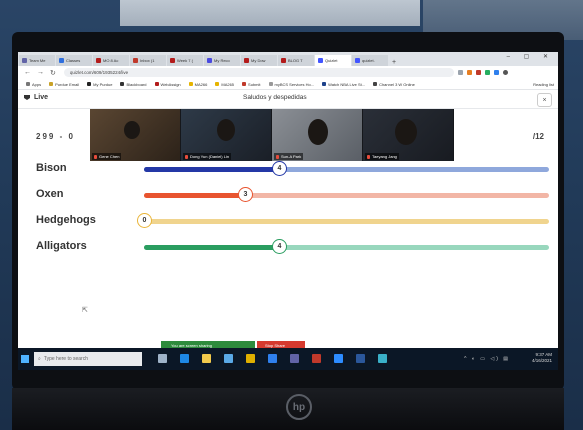 This screenshot has height=430, width=583. I want to click on participant-video-tile: Dong Yun (Daniel) Lin, so click(226, 135).